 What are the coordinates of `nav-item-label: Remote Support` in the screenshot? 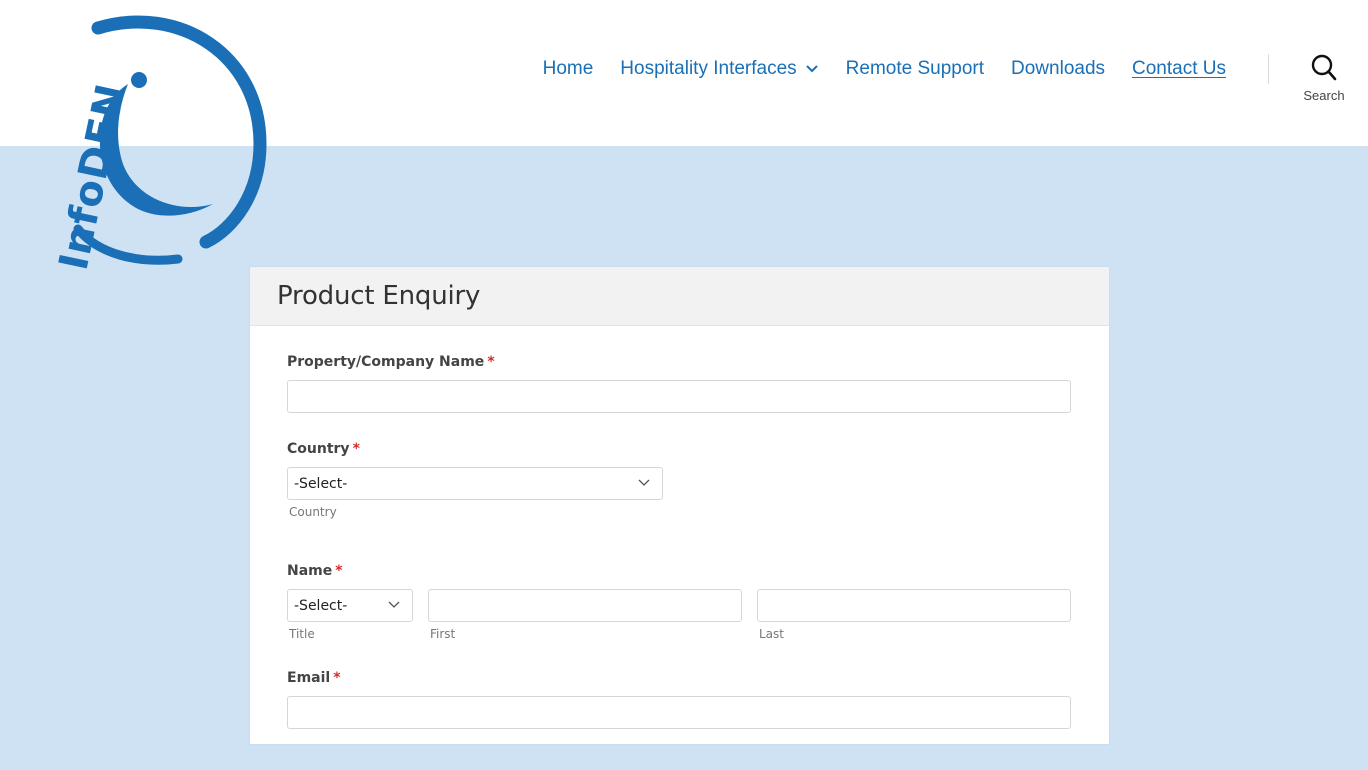 It's located at (915, 68).